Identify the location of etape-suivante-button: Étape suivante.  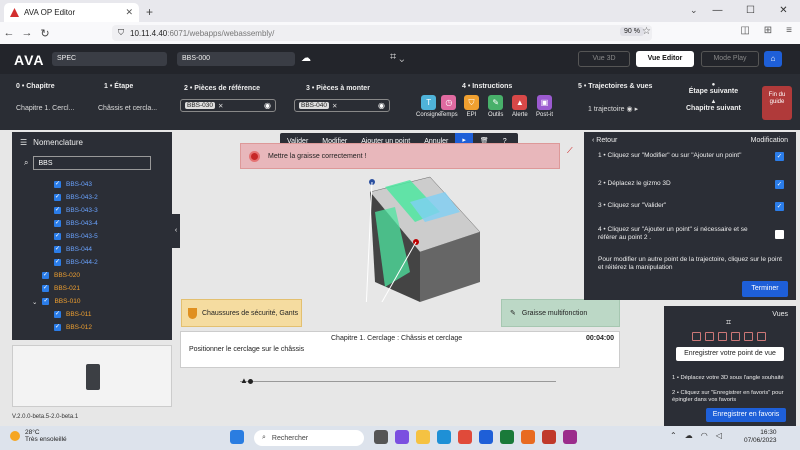
(713, 91).